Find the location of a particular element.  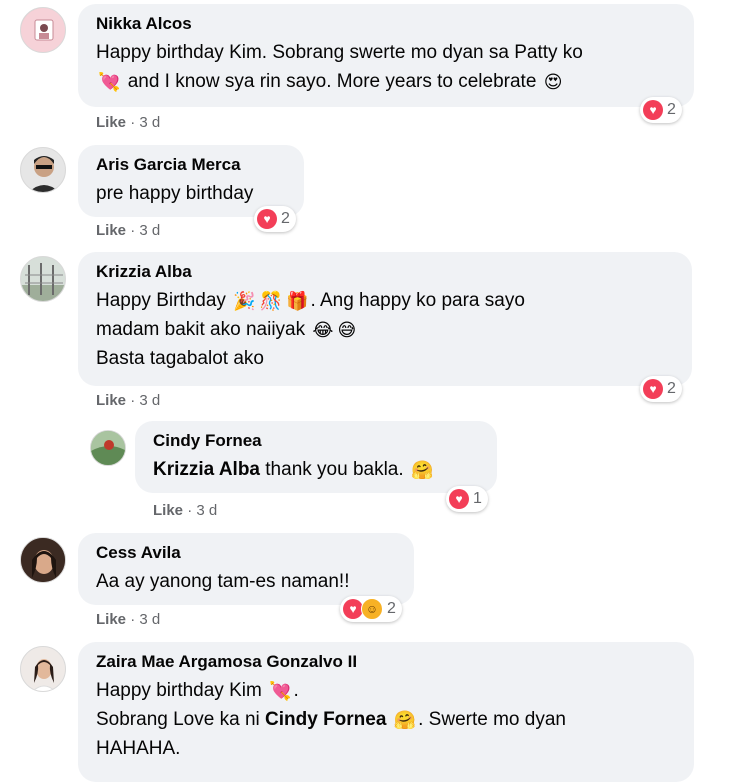

reaction-count-badge: ♥ 1 is located at coordinates (467, 499).